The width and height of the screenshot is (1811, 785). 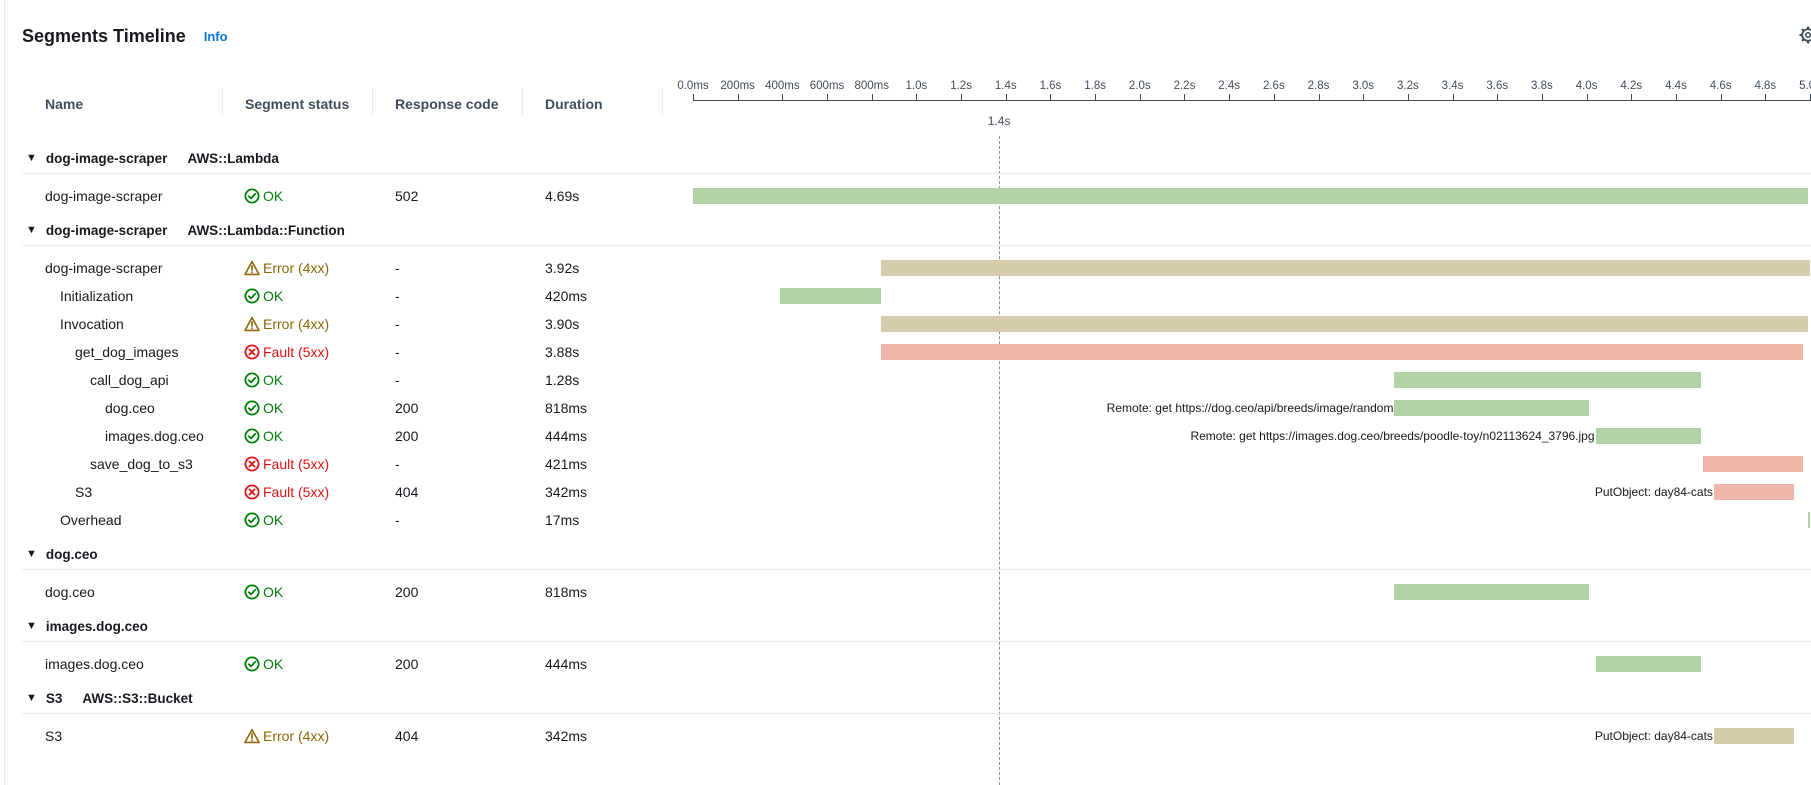 I want to click on segment-name: Invocation, so click(x=92, y=324).